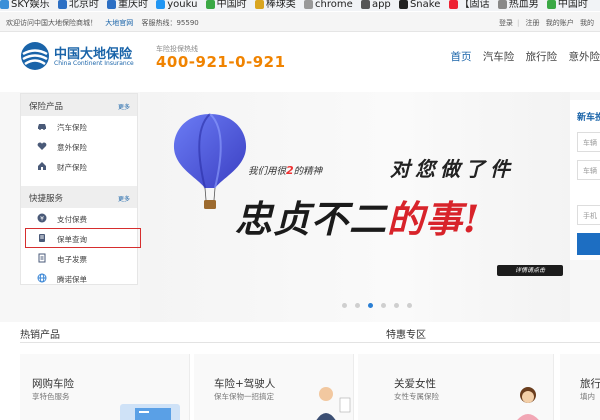 This screenshot has width=600, height=420. What do you see at coordinates (528, 403) in the screenshot?
I see `woman-illustration-icon` at bounding box center [528, 403].